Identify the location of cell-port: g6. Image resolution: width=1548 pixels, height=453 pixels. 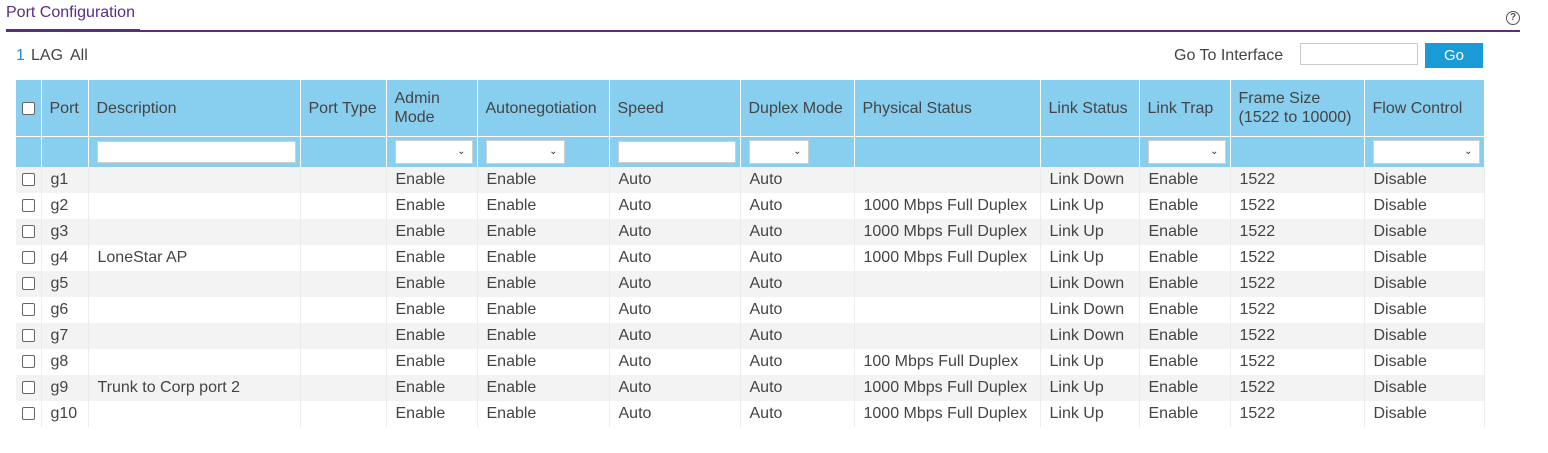
(65, 310).